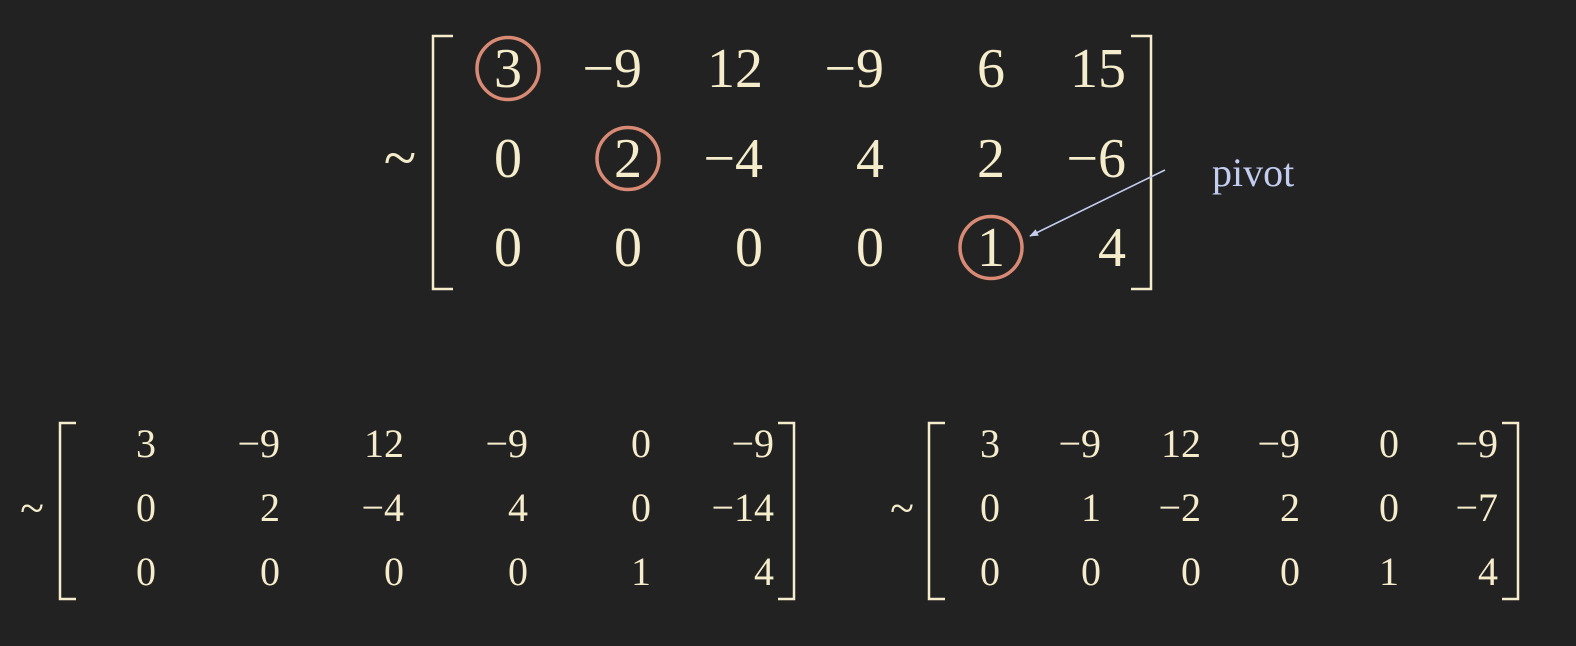  I want to click on matrix-2-tilde: ~, so click(32, 508).